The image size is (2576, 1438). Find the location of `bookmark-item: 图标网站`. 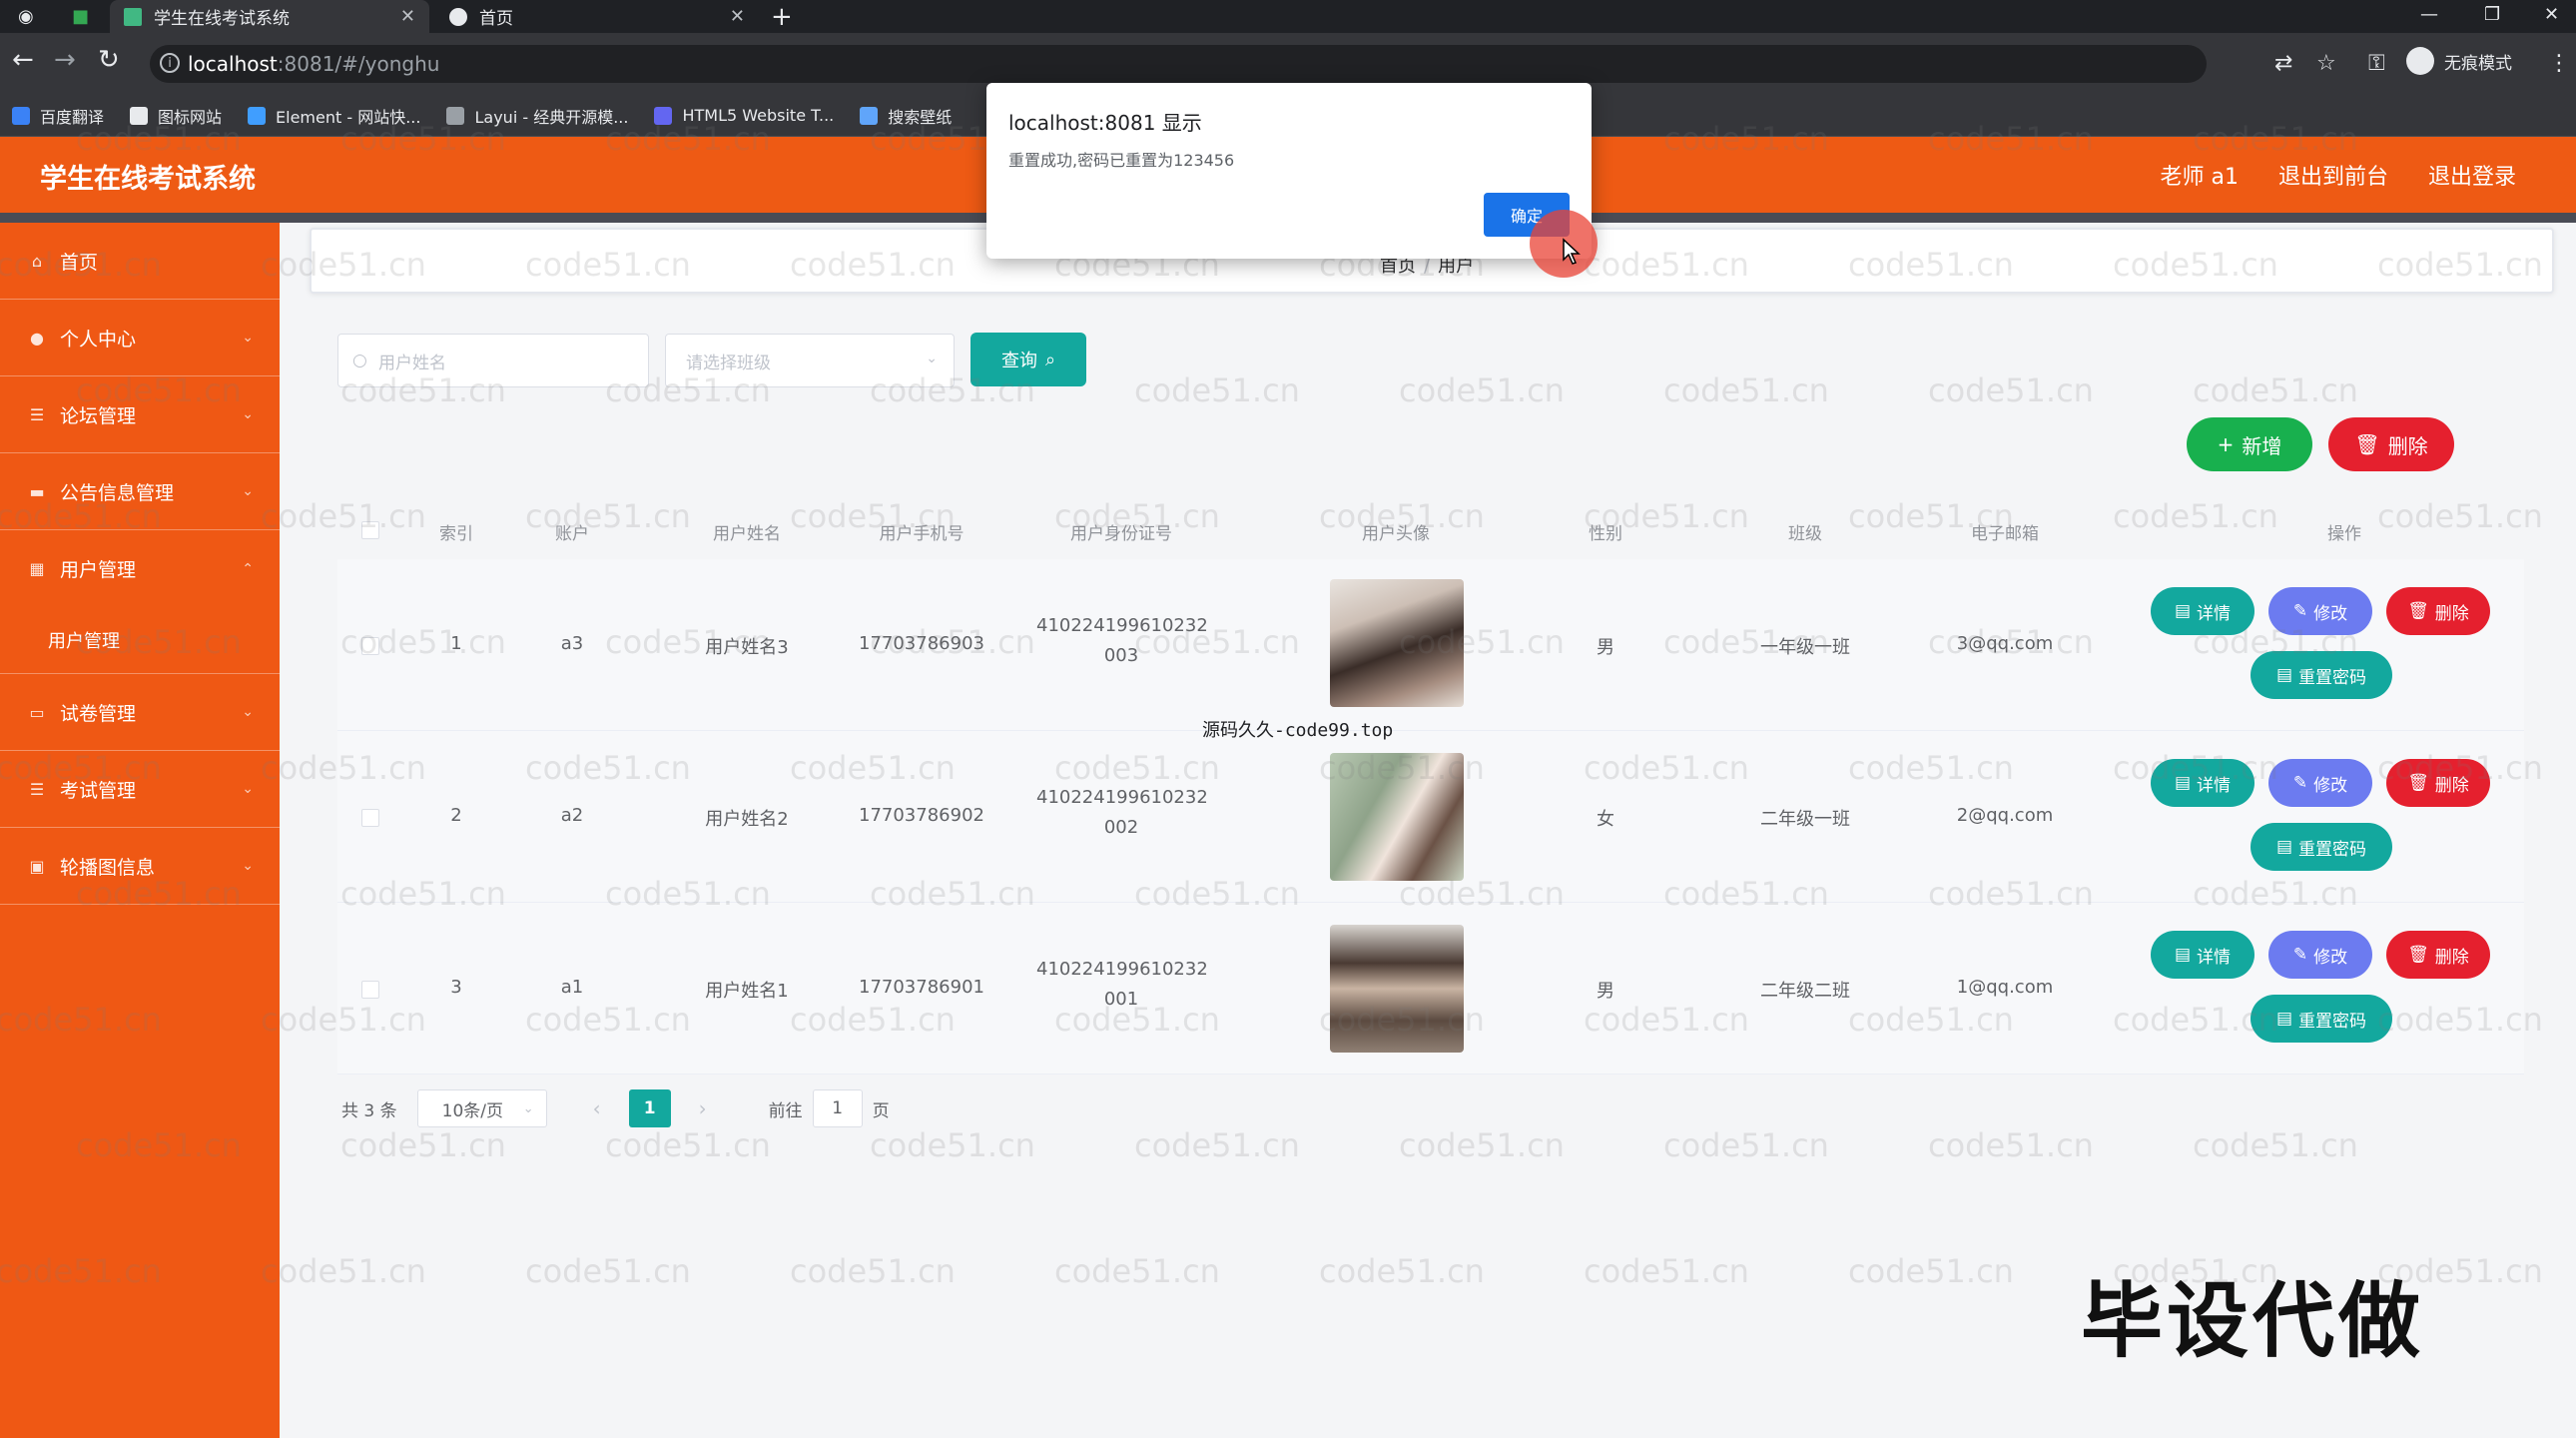

bookmark-item: 图标网站 is located at coordinates (176, 116).